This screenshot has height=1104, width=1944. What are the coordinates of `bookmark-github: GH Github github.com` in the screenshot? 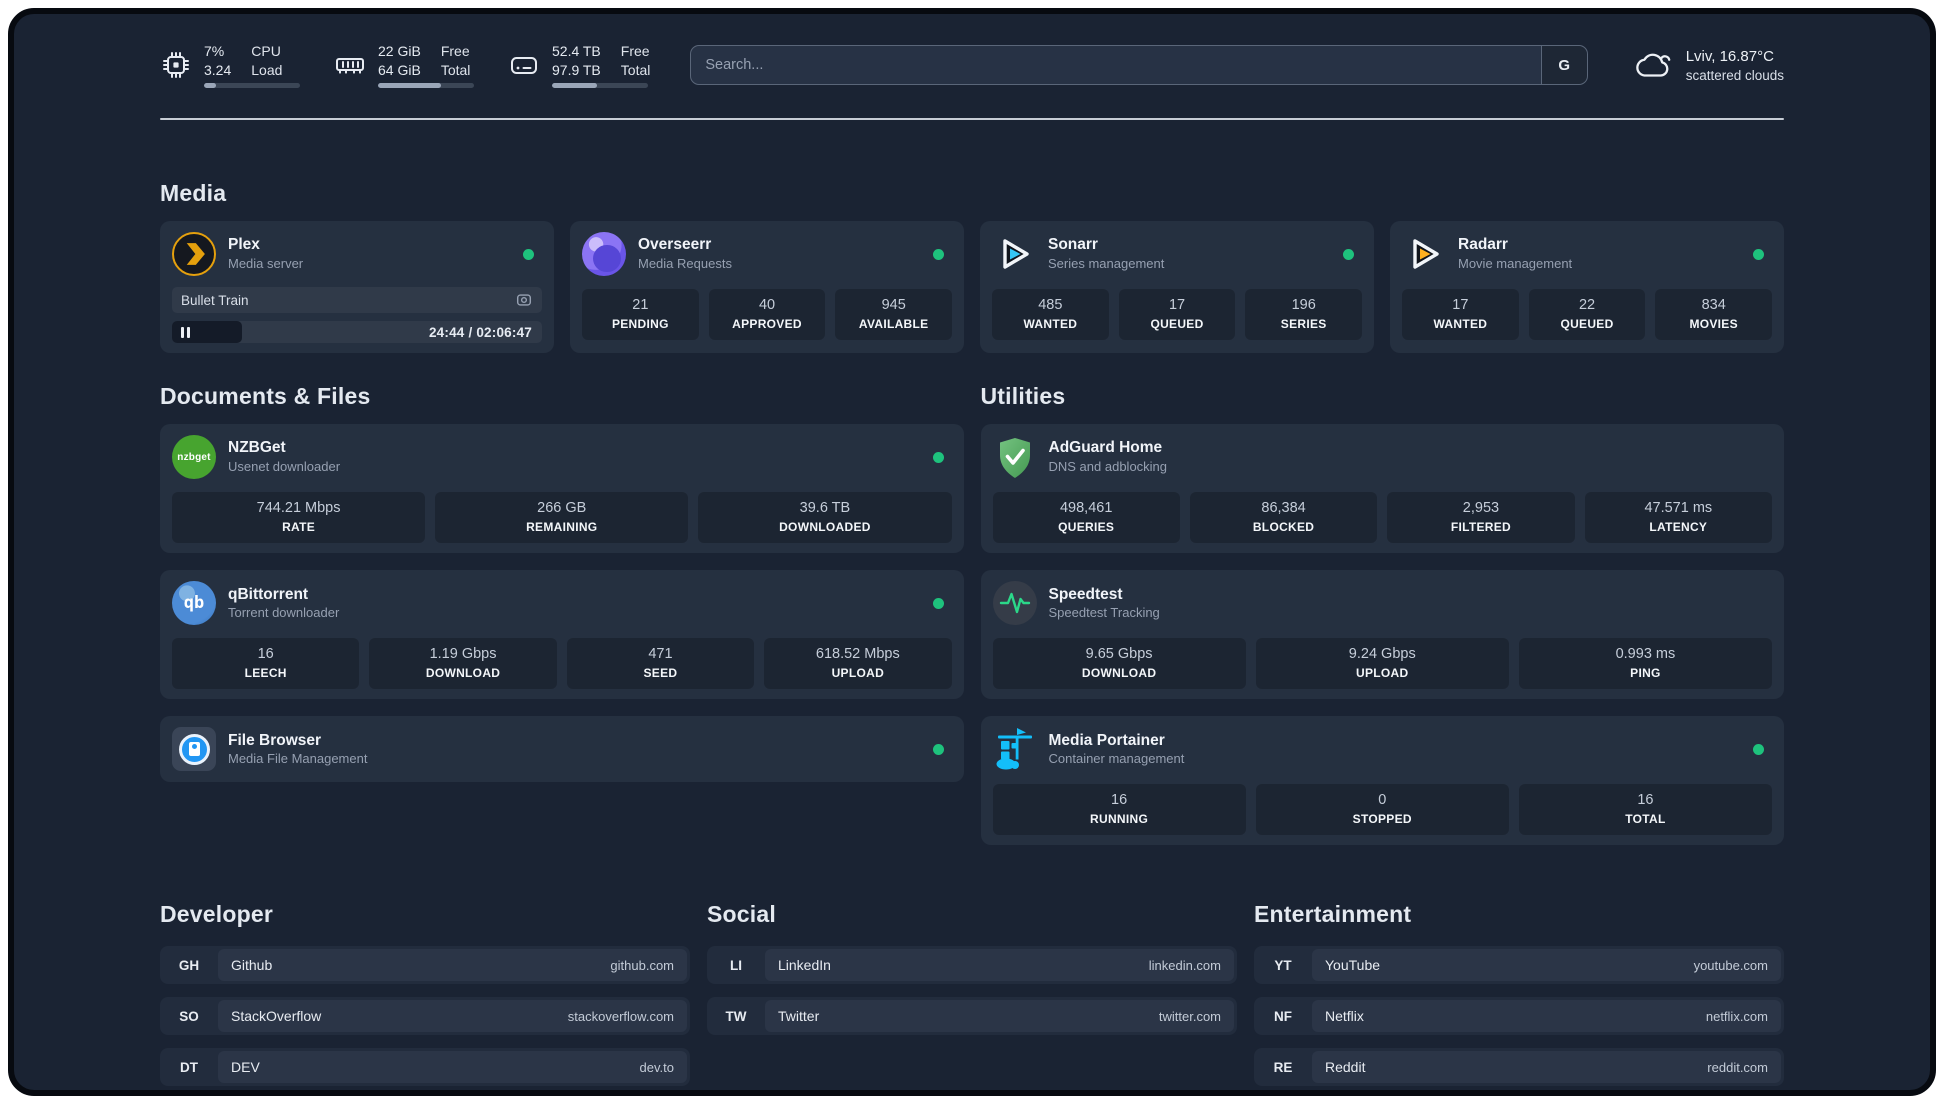 It's located at (425, 965).